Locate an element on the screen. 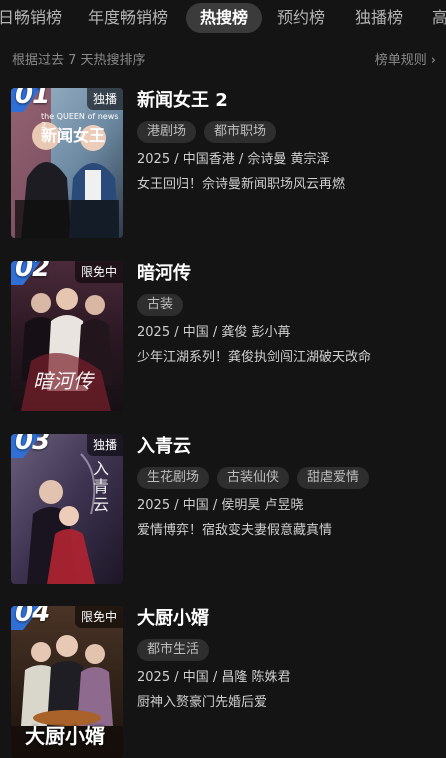 Image resolution: width=446 pixels, height=758 pixels. item-meta: 2025 / 中国 / 龚俊 彭小苒 is located at coordinates (214, 332).